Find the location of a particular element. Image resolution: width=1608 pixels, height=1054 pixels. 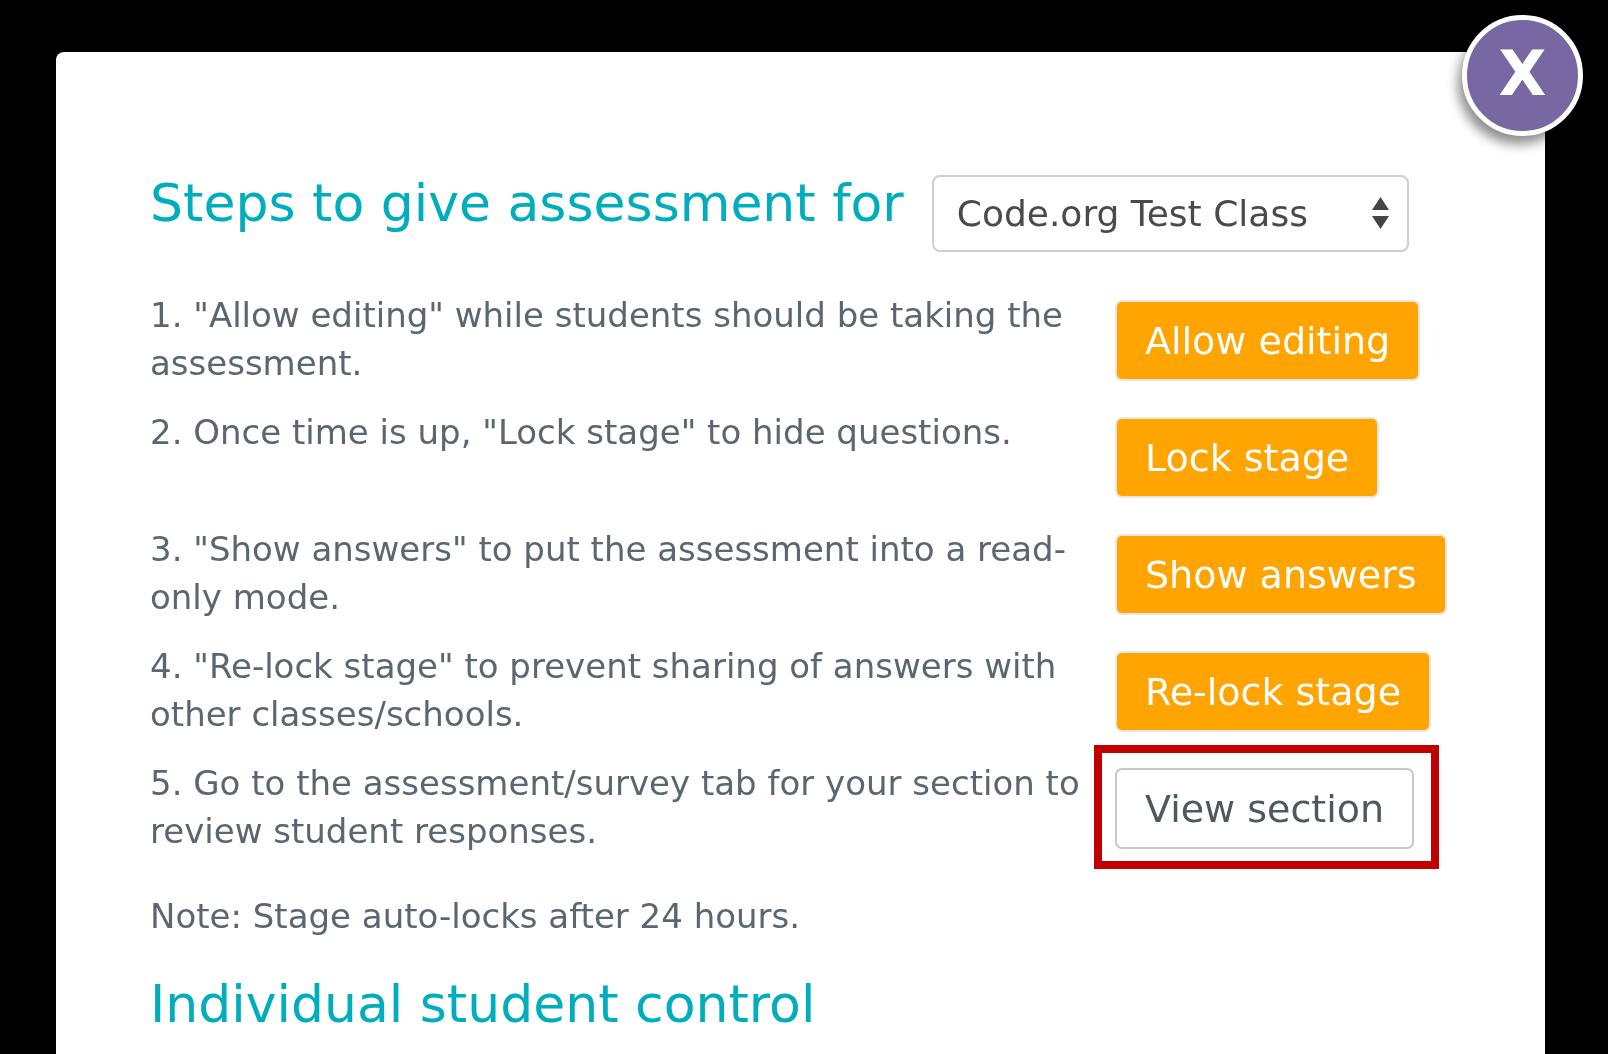

step-button: Lock stage is located at coordinates (1247, 457).